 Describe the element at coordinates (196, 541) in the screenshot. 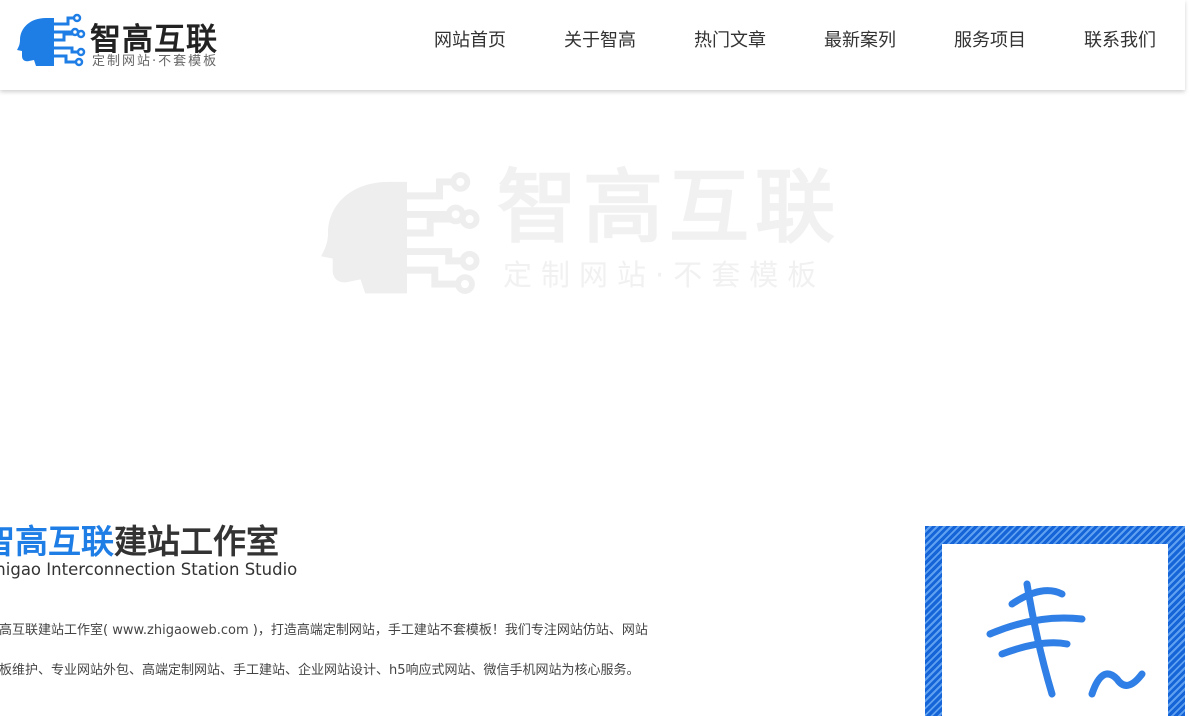

I see `studio-title-rest: 建站工作室` at that location.